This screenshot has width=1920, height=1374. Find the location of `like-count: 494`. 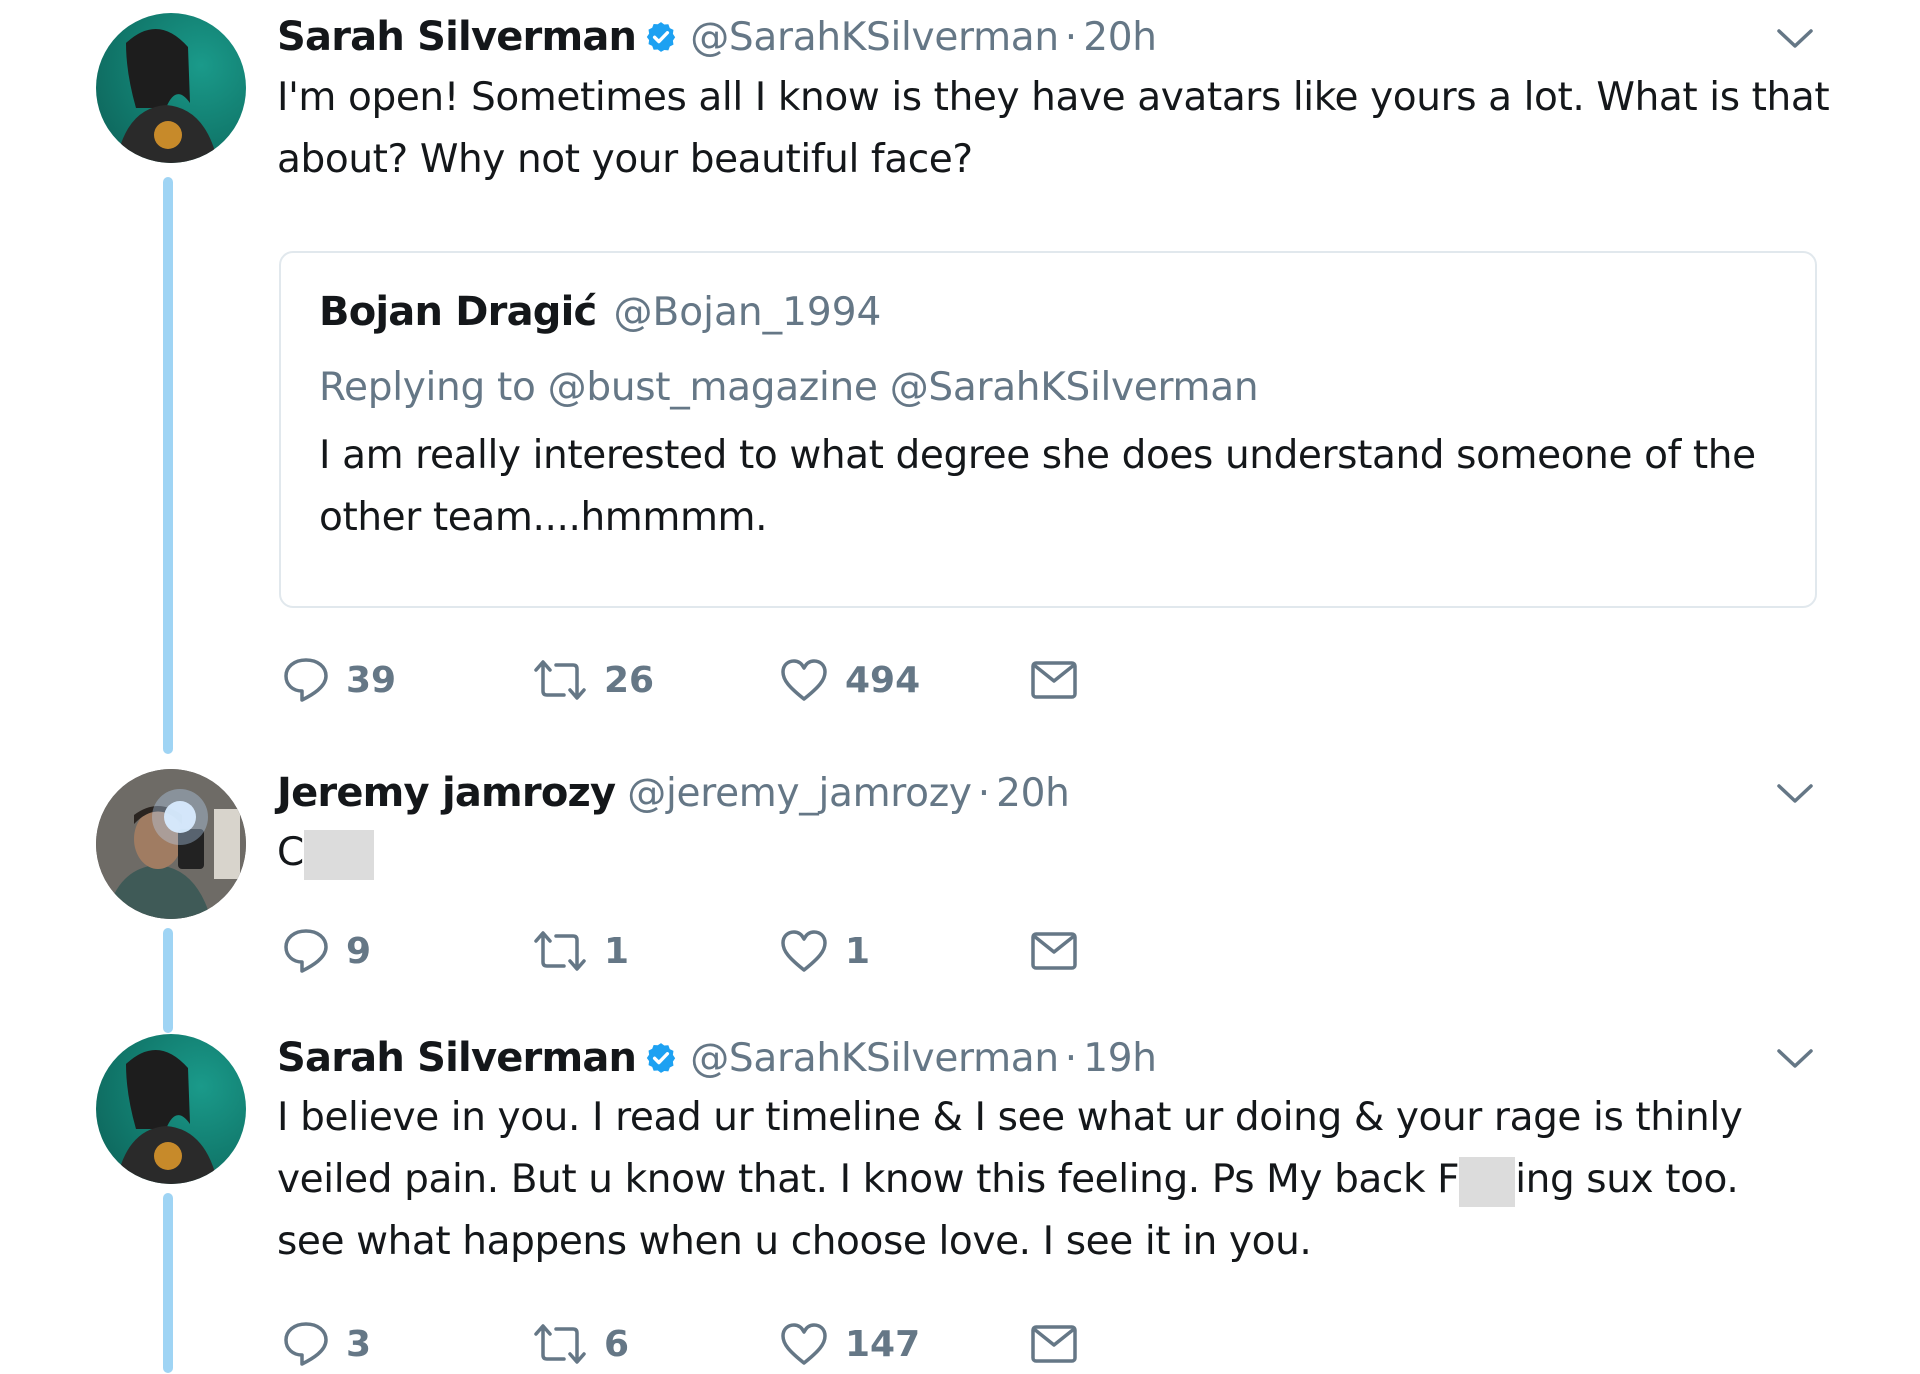

like-count: 494 is located at coordinates (883, 680).